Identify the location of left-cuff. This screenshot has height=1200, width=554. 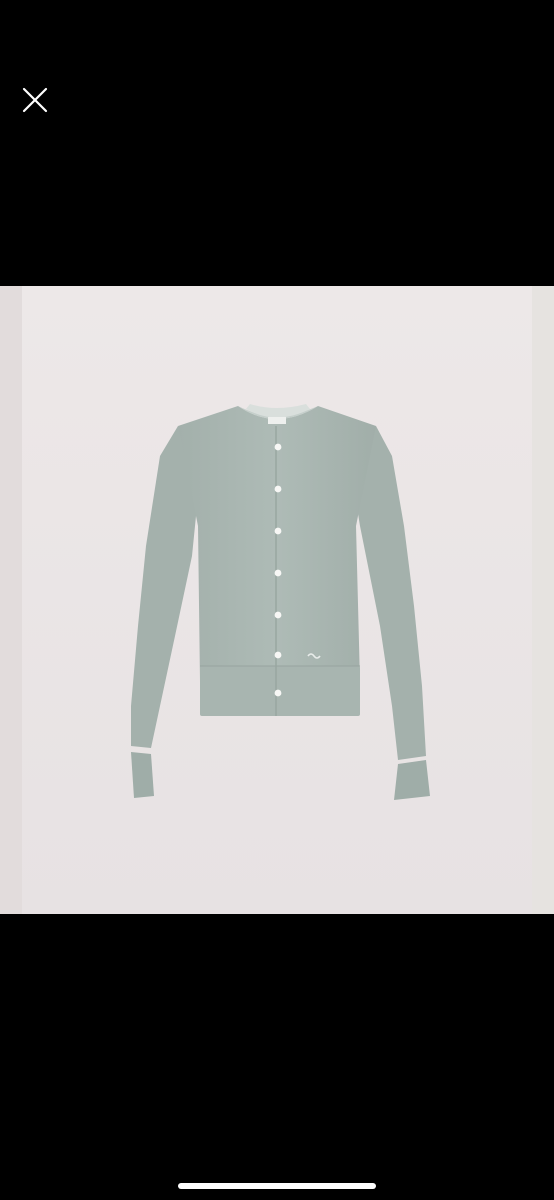
(142, 775).